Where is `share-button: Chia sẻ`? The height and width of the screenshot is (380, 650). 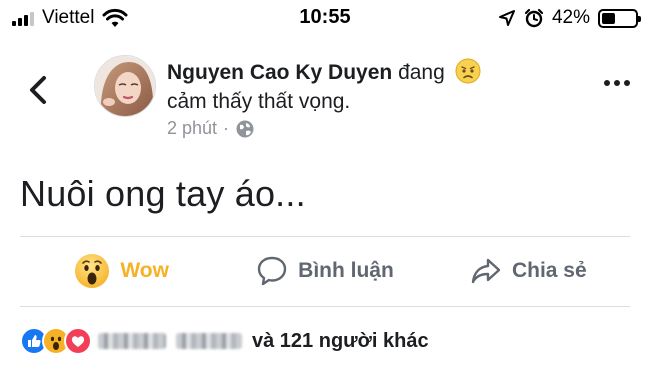
share-button: Chia sẻ is located at coordinates (528, 271).